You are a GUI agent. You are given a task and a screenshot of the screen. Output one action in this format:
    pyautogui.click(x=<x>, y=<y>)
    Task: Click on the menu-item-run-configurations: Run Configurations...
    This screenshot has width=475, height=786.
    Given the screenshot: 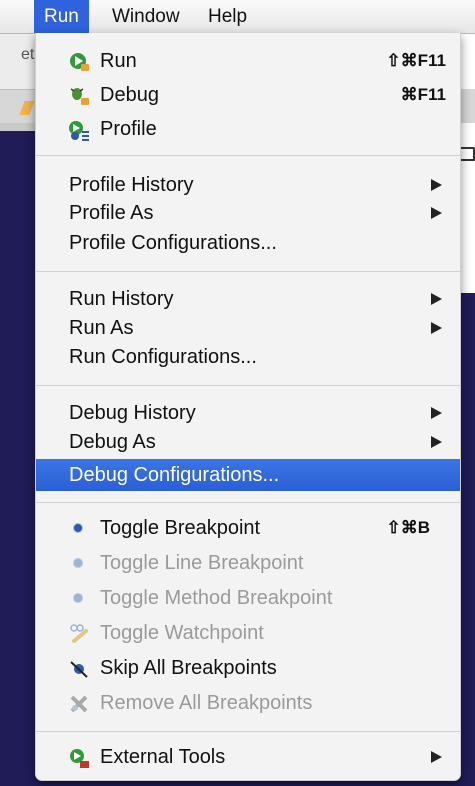 What is the action you would take?
    pyautogui.click(x=248, y=357)
    